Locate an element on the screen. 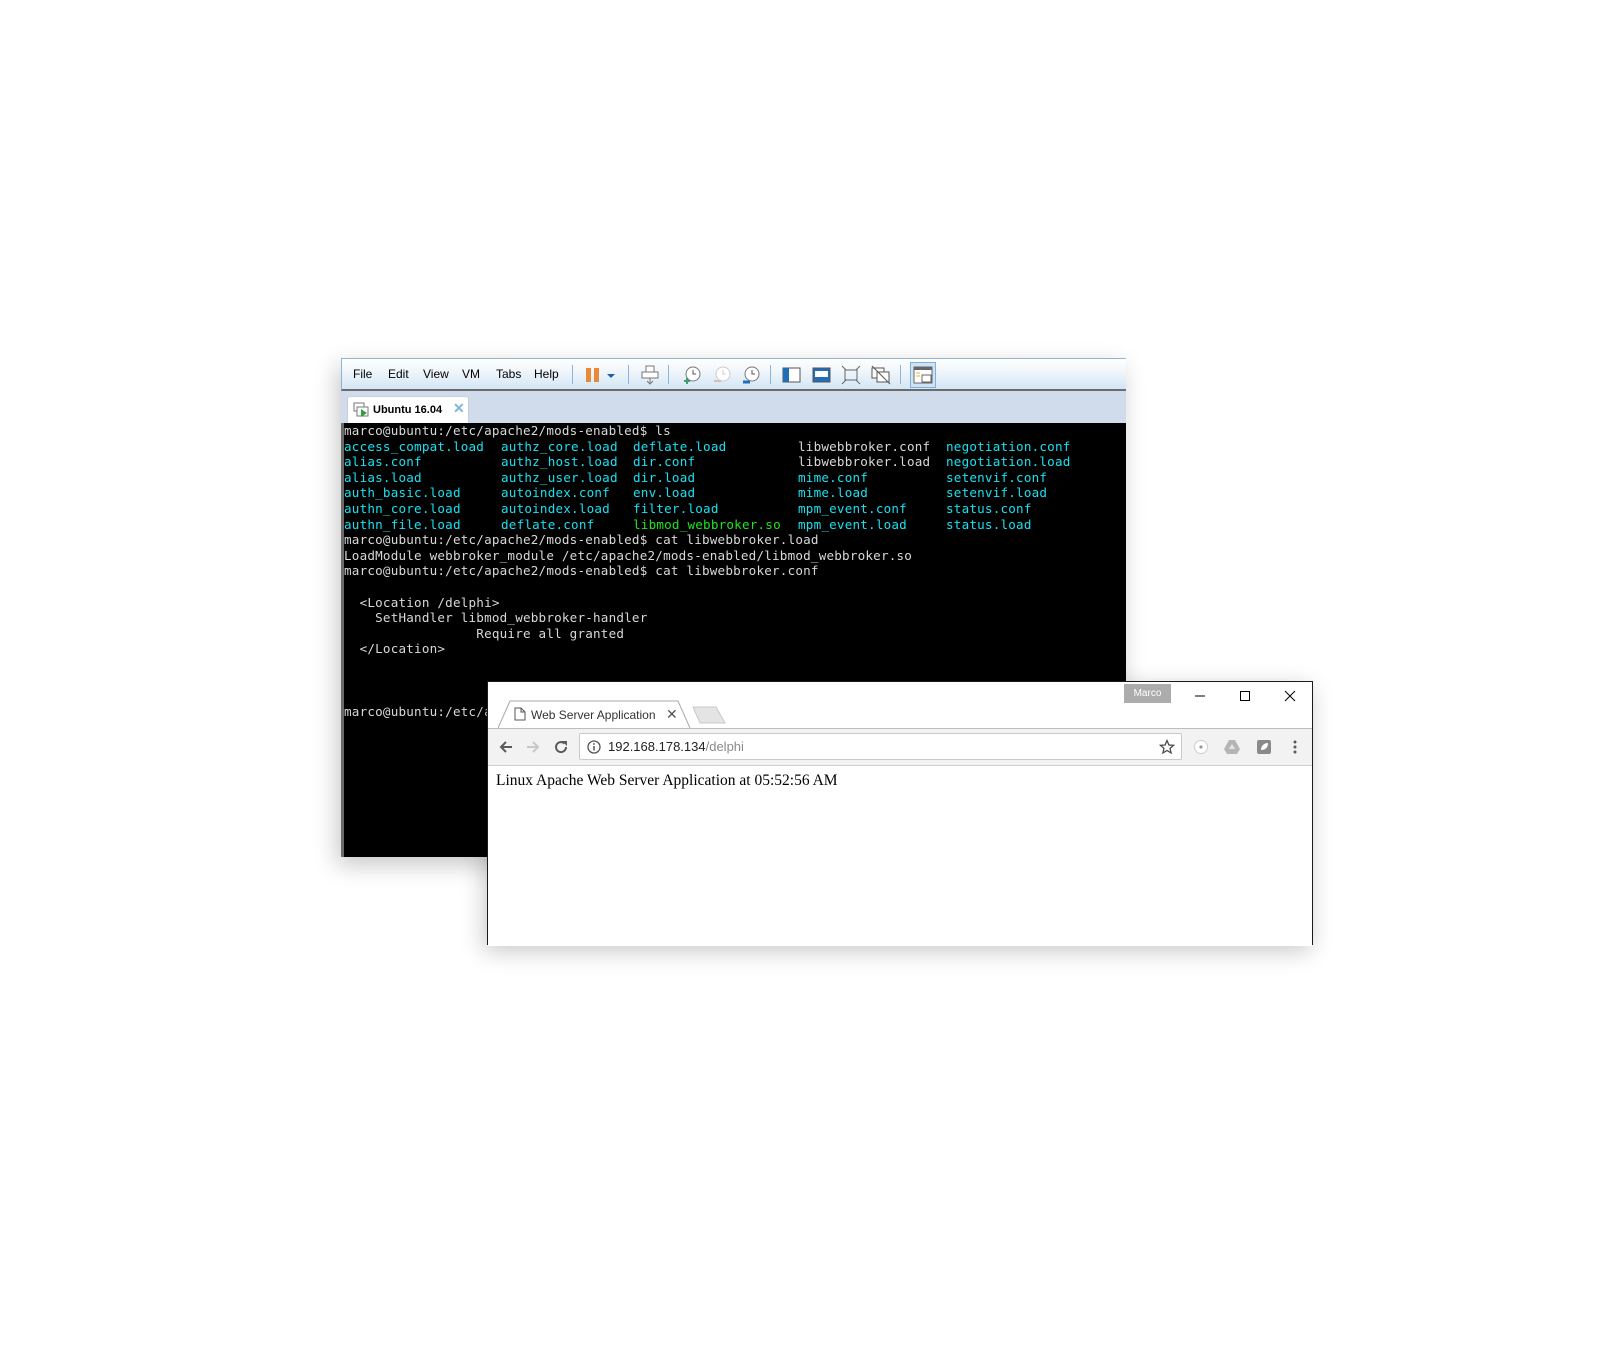 The width and height of the screenshot is (1605, 1366). extension-circle-icon is located at coordinates (1201, 747).